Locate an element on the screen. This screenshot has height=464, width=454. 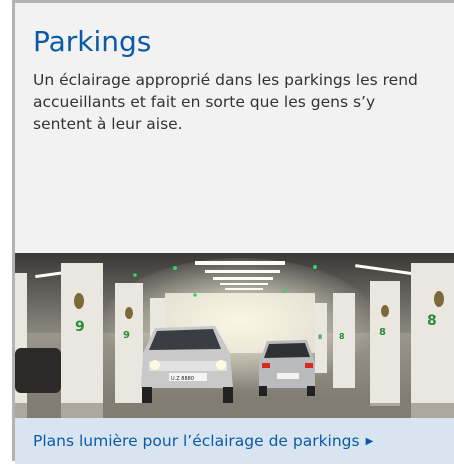
license-plate: U.Z 8880 is located at coordinates (182, 379).